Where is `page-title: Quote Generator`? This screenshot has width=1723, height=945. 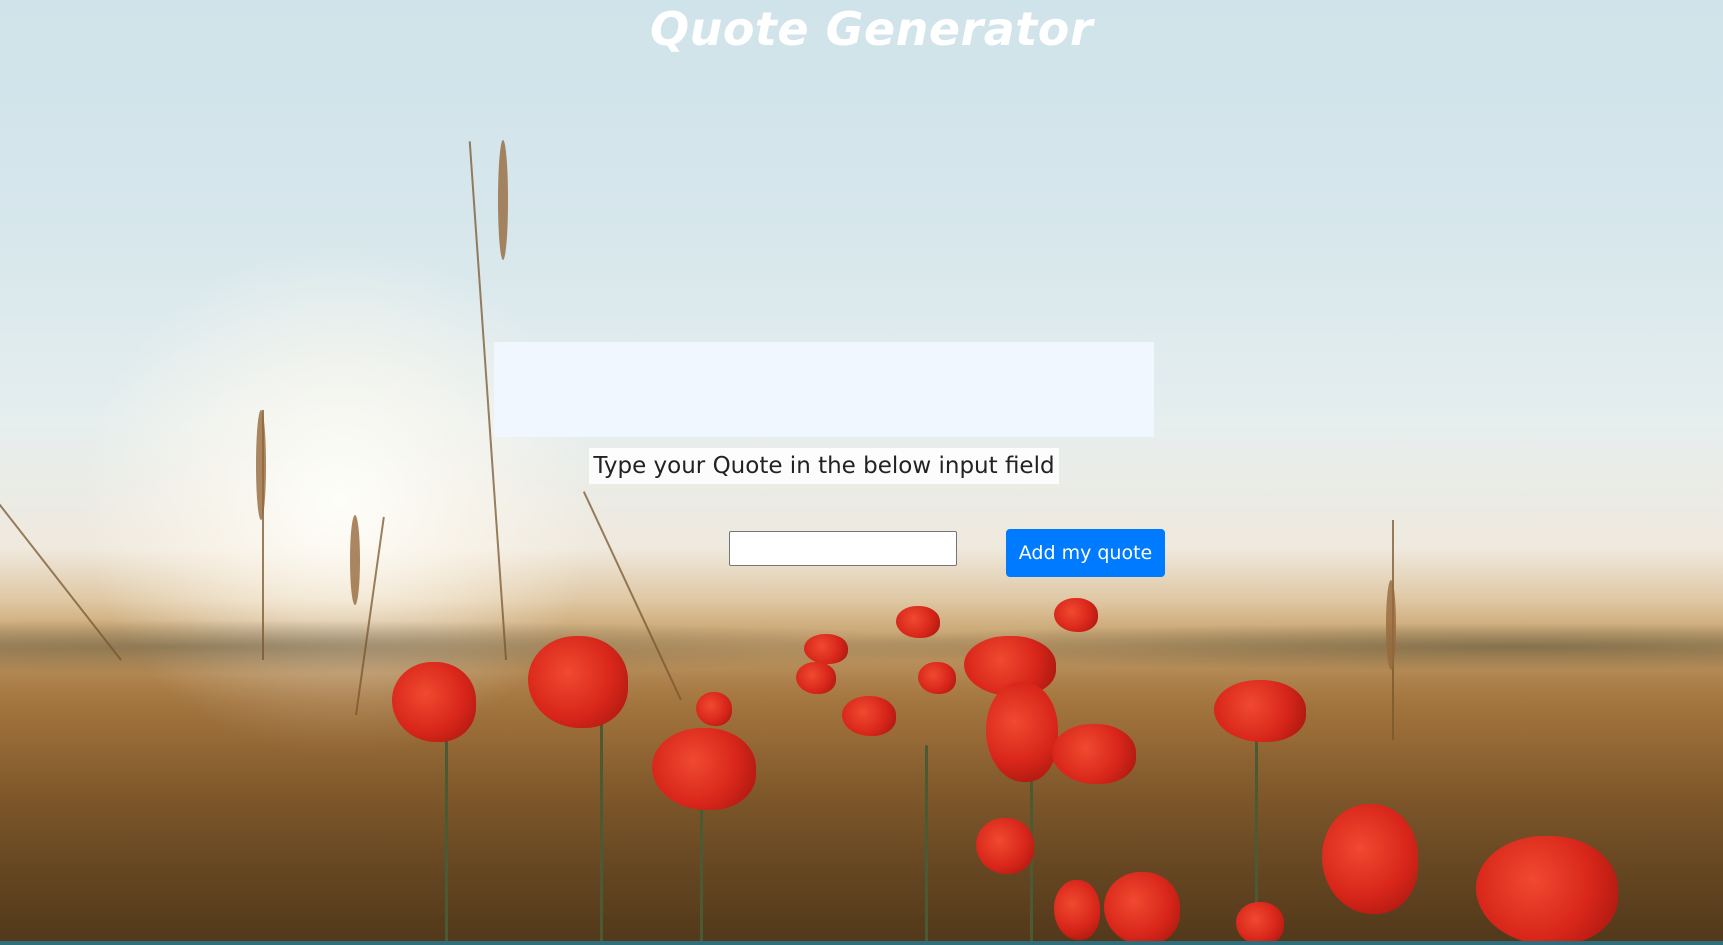
page-title: Quote Generator is located at coordinates (871, 29).